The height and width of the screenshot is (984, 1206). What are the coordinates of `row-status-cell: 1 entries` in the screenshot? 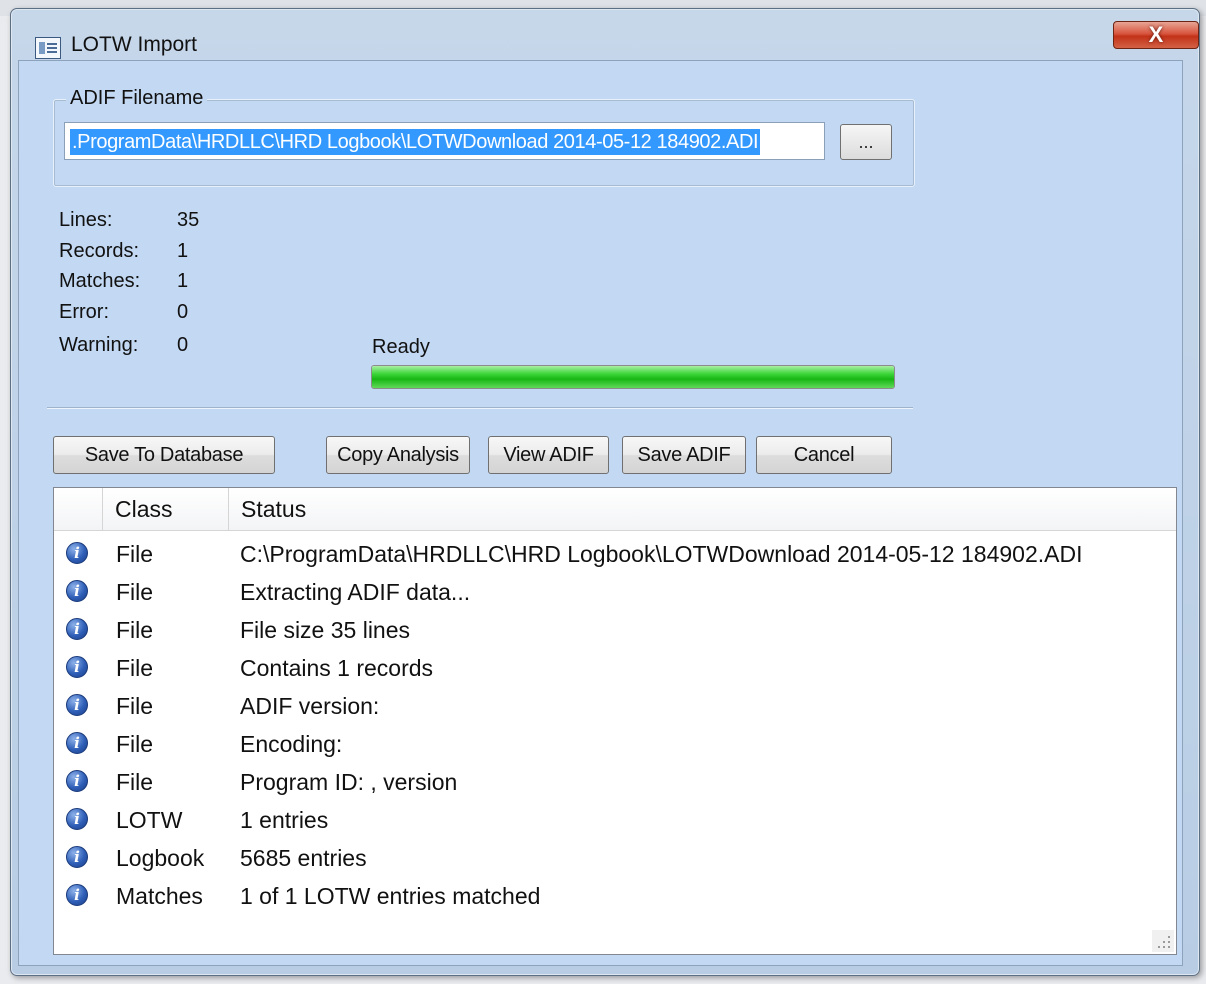 It's located at (284, 820).